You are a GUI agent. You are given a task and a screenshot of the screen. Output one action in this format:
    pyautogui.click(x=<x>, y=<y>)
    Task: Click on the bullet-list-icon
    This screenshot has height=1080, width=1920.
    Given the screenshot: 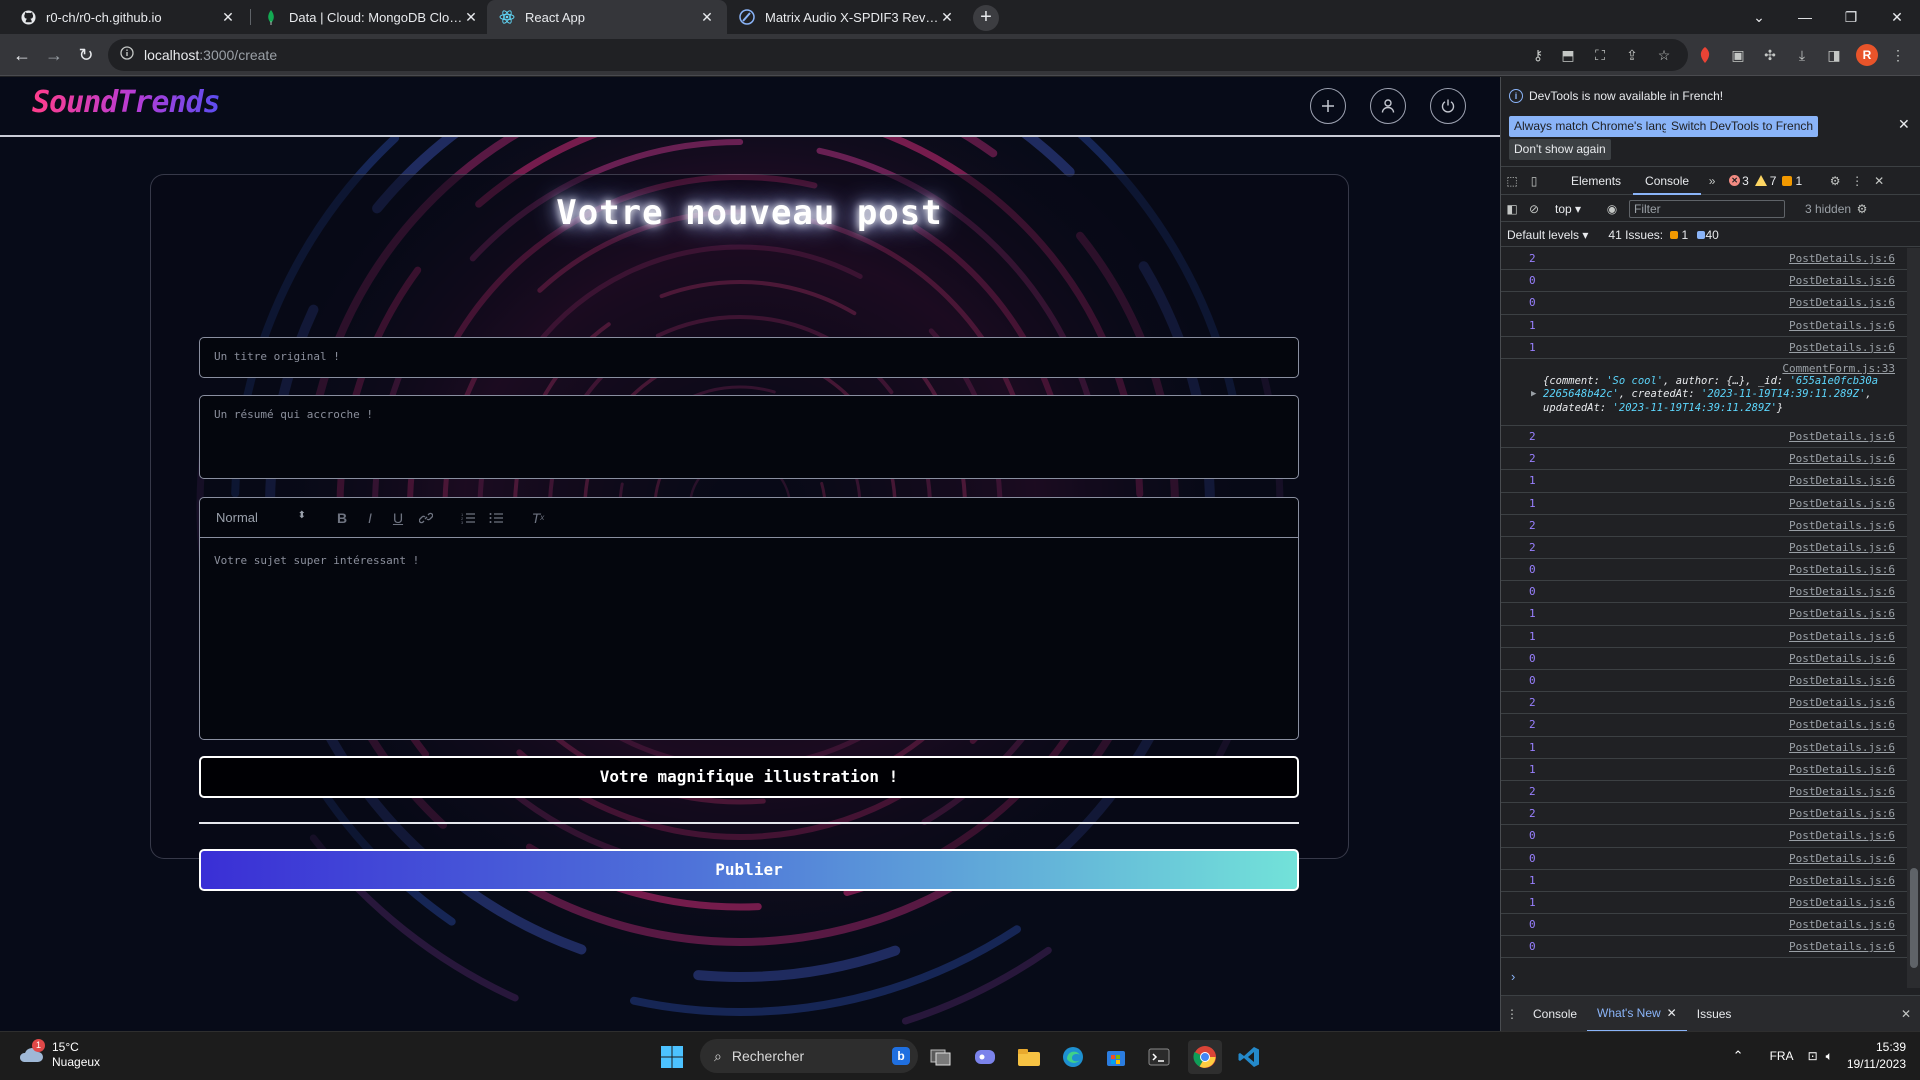 What is the action you would take?
    pyautogui.click(x=496, y=518)
    